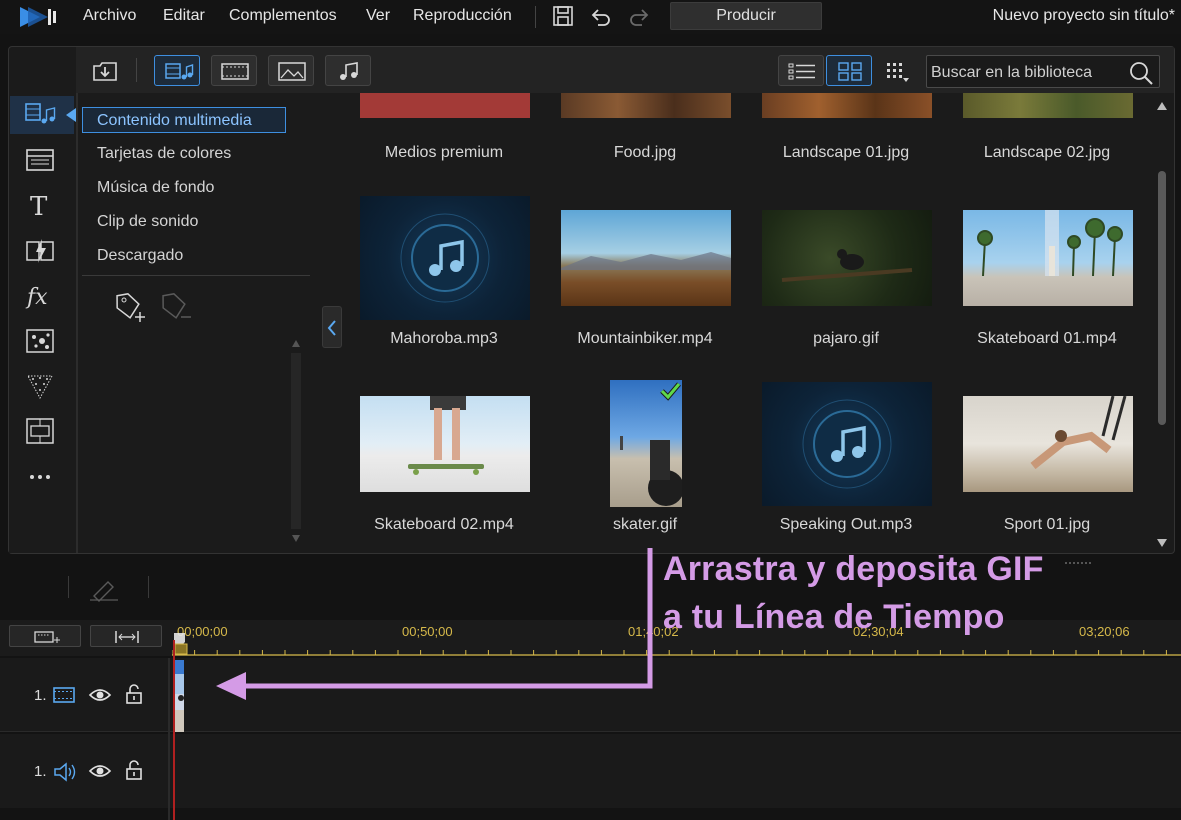 The width and height of the screenshot is (1181, 820). What do you see at coordinates (646, 261) in the screenshot?
I see `mountain-scene-icon` at bounding box center [646, 261].